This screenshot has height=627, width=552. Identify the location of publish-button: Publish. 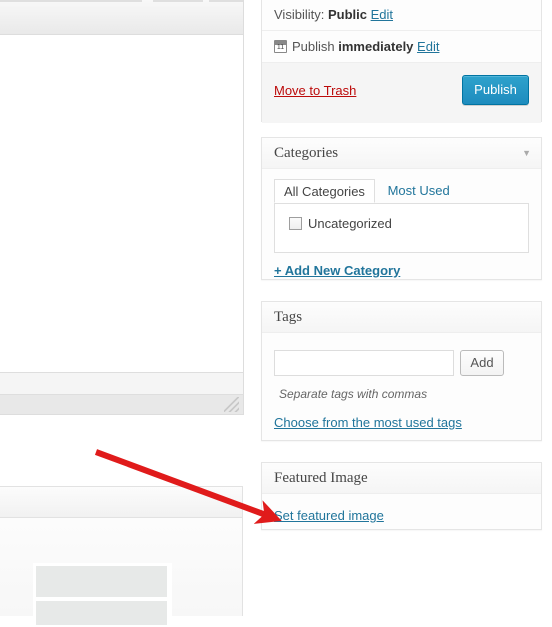
(495, 90).